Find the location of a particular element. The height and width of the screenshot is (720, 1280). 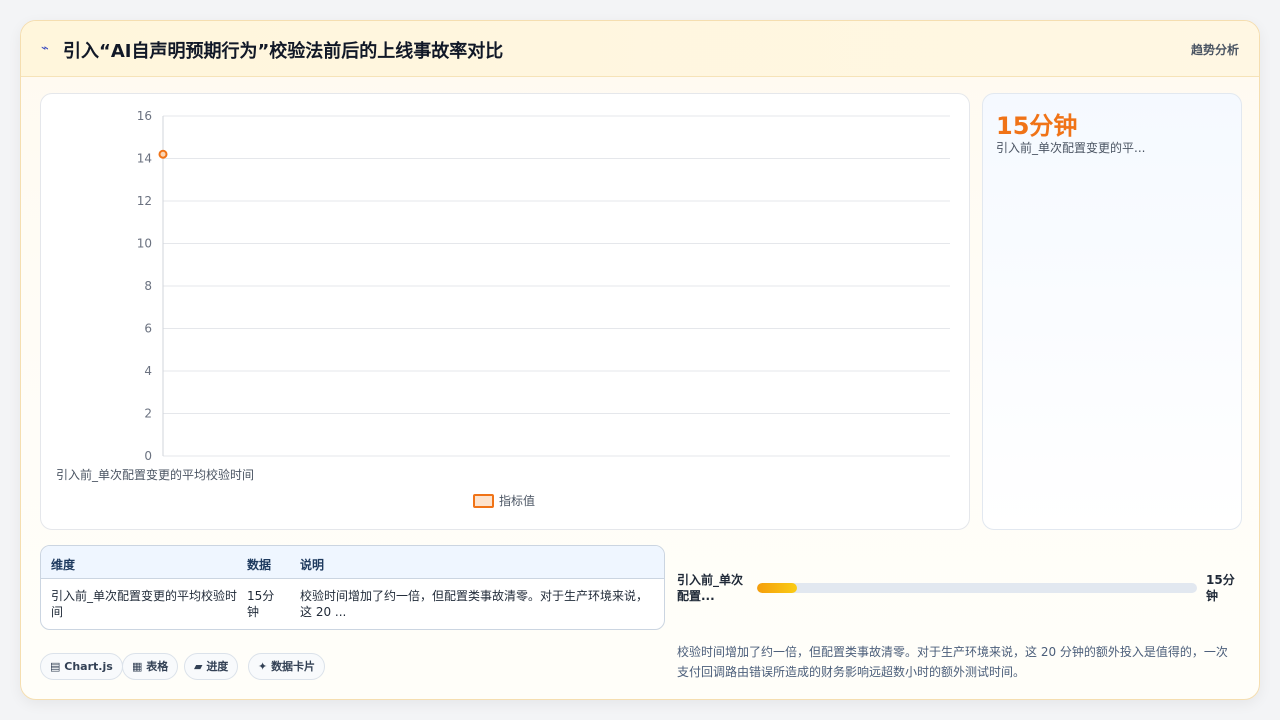

tag-data-card: ✦ 数据卡片 is located at coordinates (287, 666).